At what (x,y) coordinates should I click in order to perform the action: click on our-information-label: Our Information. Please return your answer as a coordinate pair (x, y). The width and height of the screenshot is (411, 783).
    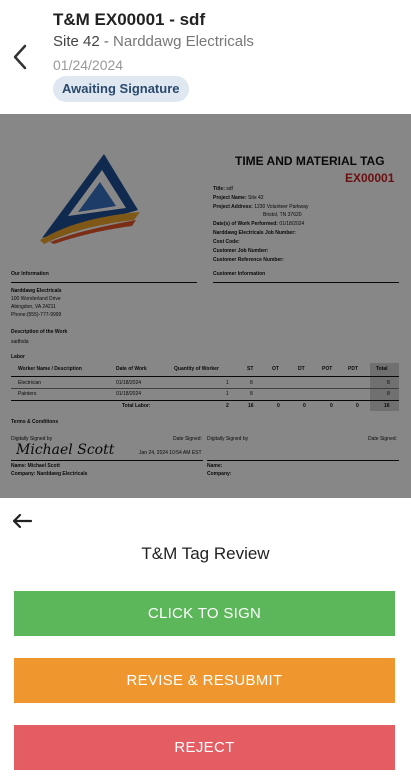
    Looking at the image, I should click on (30, 274).